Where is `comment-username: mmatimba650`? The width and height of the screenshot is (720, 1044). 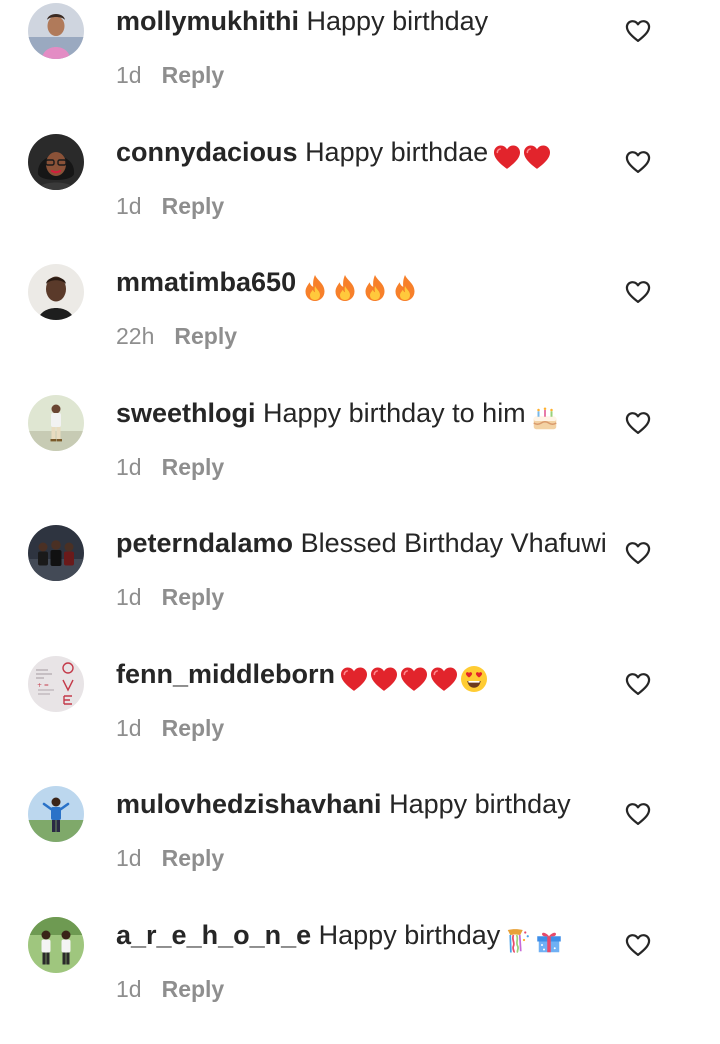 comment-username: mmatimba650 is located at coordinates (206, 282).